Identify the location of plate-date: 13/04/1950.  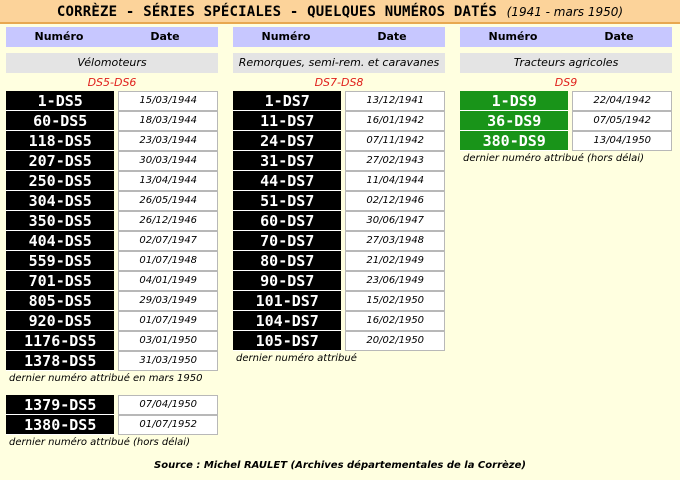
(622, 141).